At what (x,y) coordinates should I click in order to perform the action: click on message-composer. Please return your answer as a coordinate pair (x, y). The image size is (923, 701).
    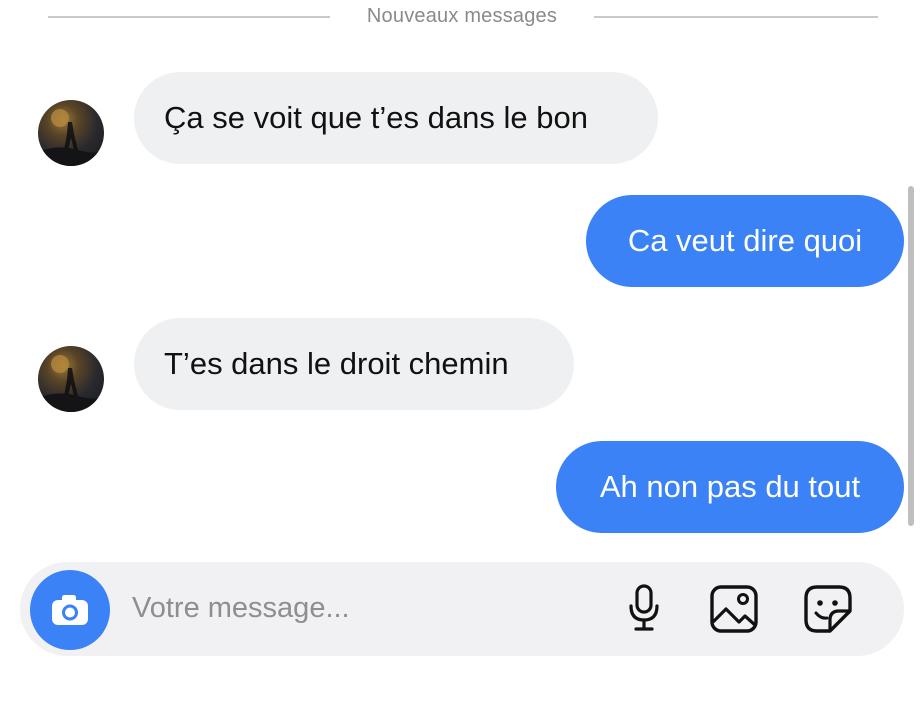
    Looking at the image, I should click on (462, 609).